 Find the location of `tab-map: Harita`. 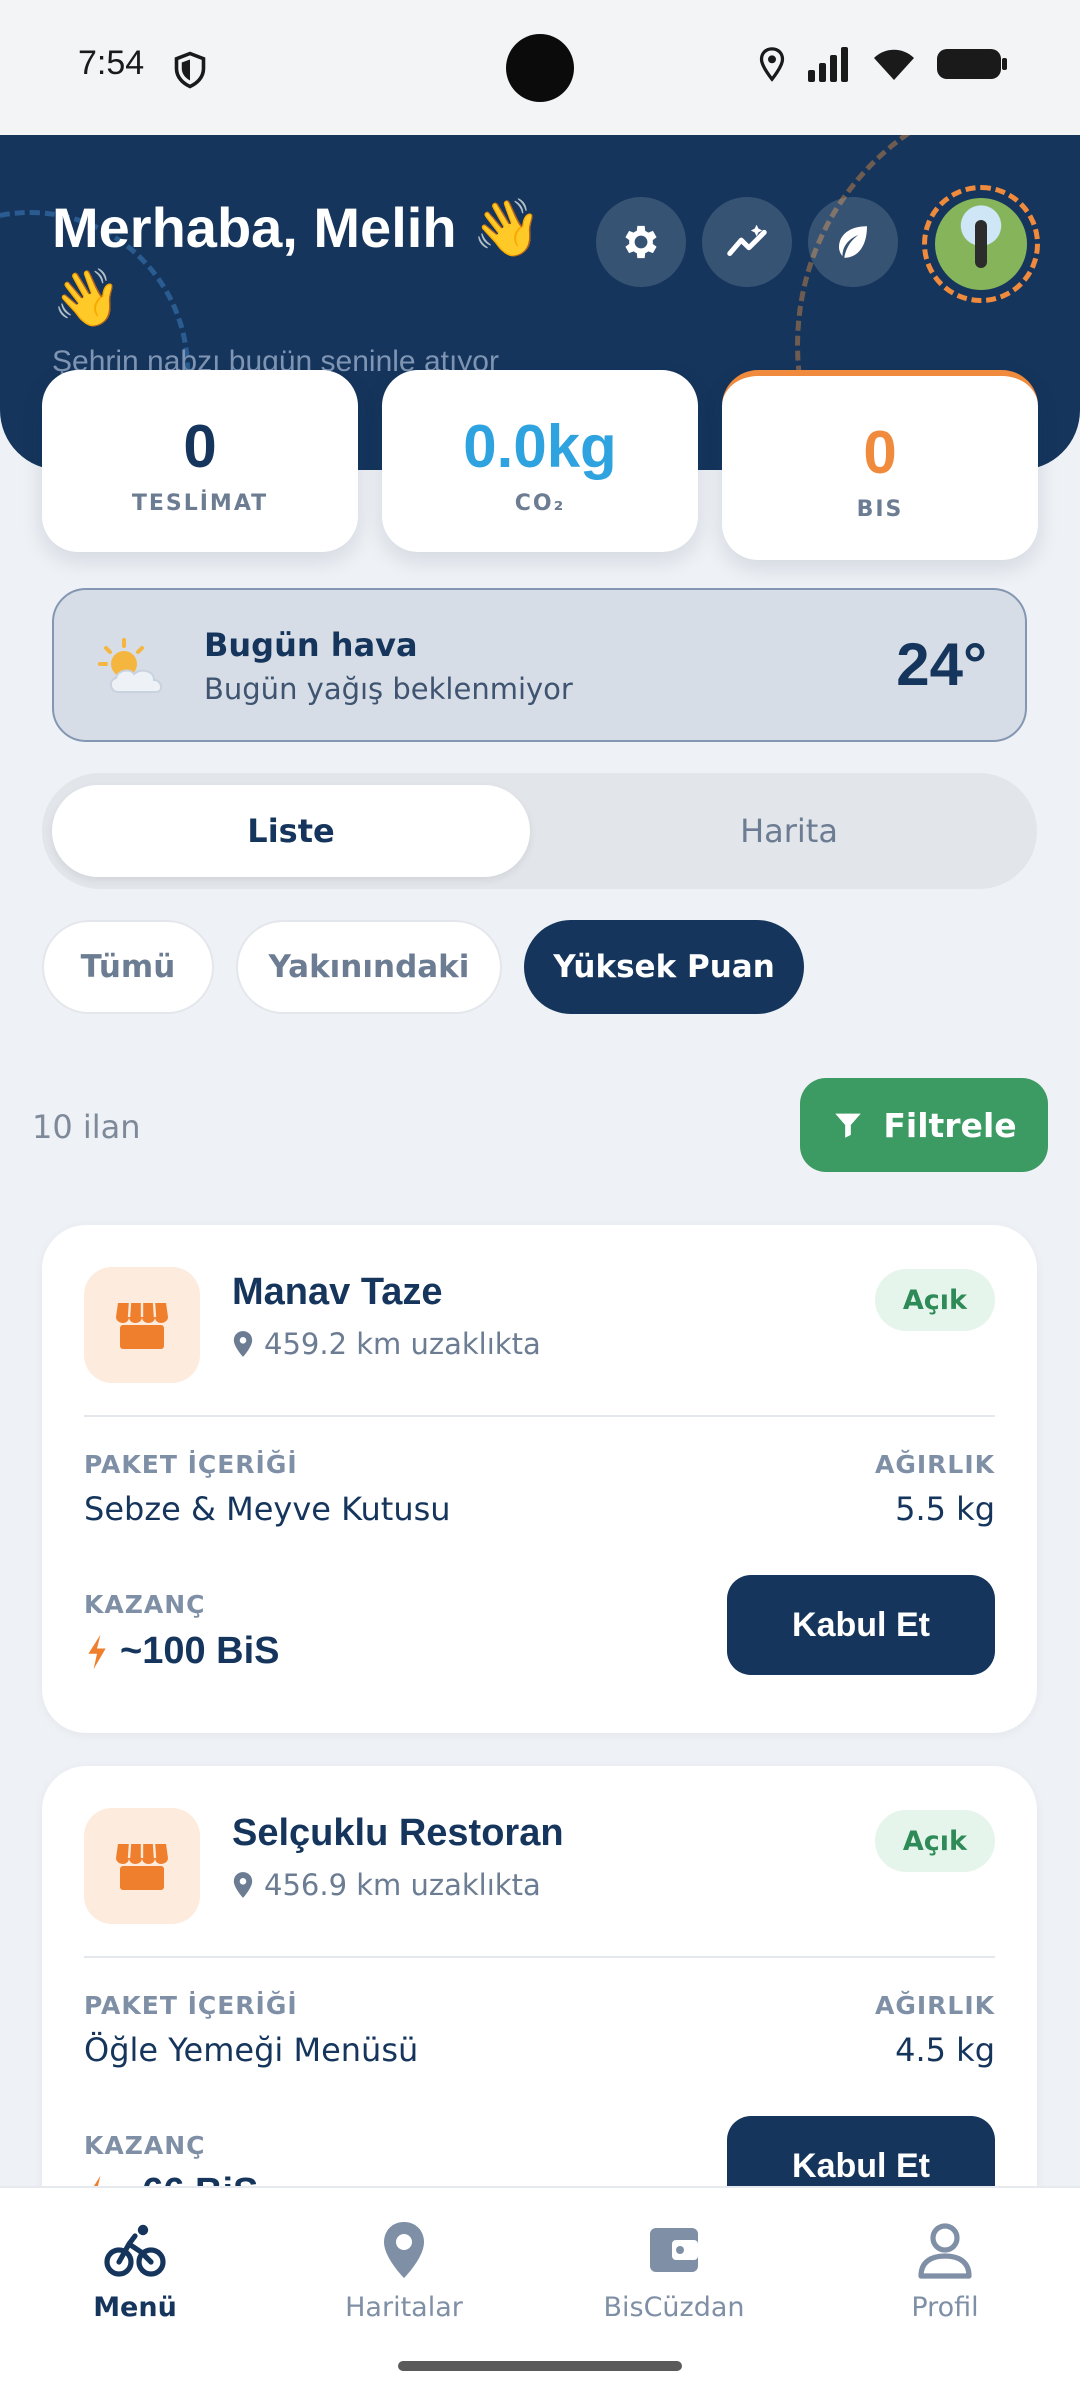

tab-map: Harita is located at coordinates (789, 831).